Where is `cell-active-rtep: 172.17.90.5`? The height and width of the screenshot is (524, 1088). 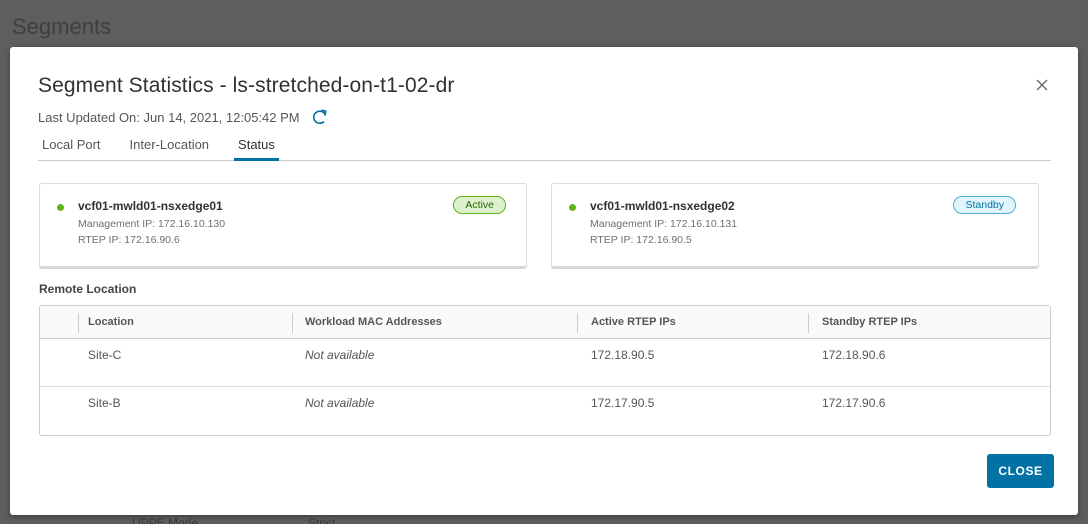
cell-active-rtep: 172.17.90.5 is located at coordinates (623, 403).